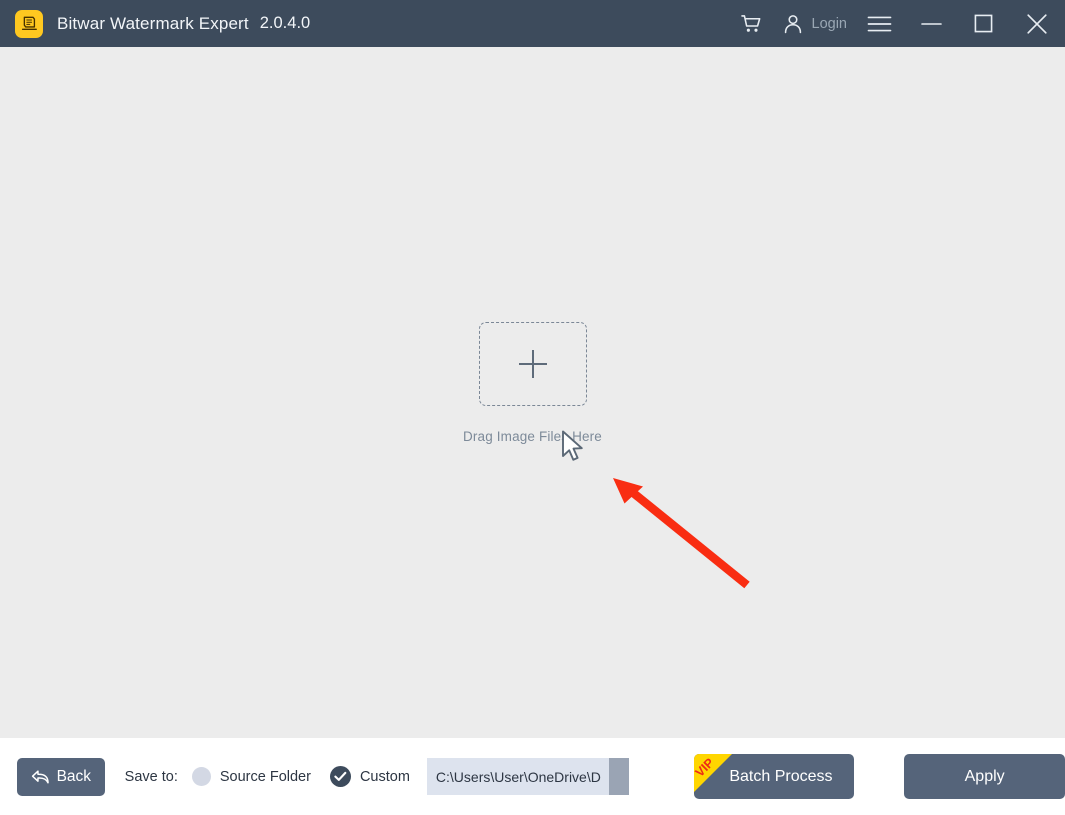  I want to click on plus-icon, so click(532, 364).